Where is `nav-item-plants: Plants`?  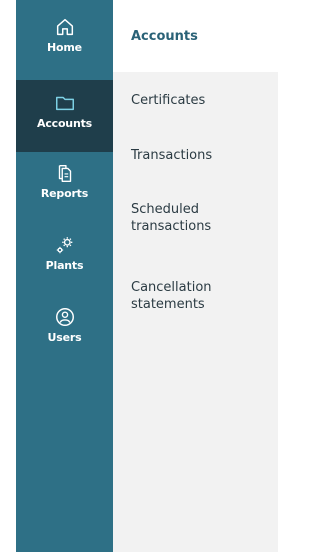
nav-item-plants: Plants is located at coordinates (64, 264).